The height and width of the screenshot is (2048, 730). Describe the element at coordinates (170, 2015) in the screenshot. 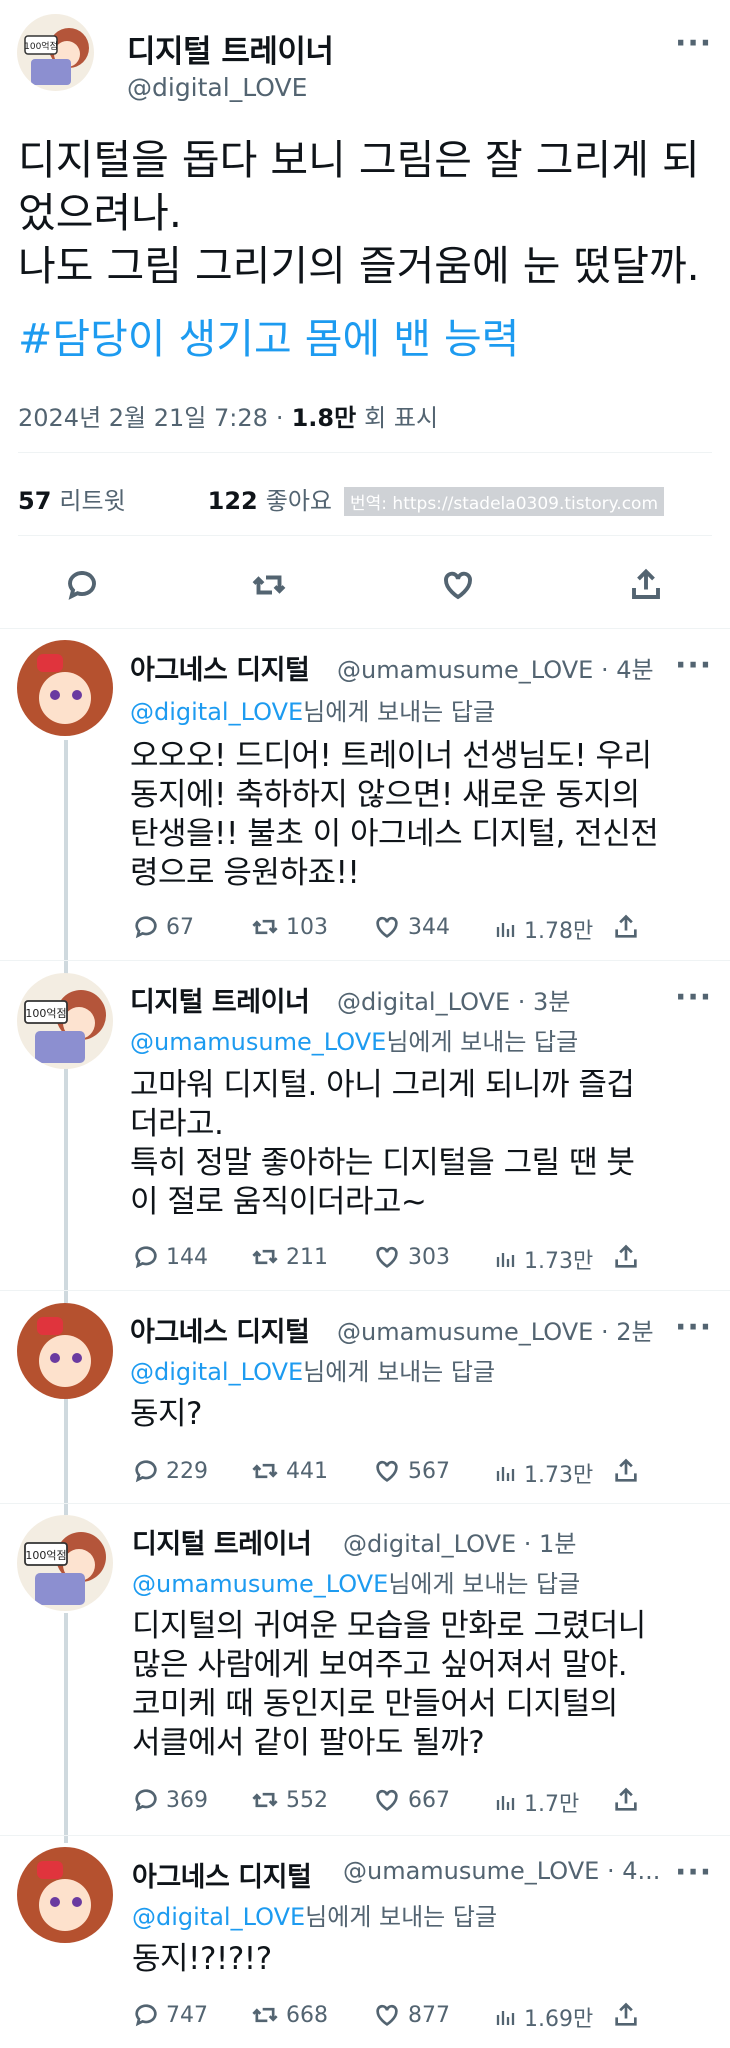

I see `reply-count: 747` at that location.